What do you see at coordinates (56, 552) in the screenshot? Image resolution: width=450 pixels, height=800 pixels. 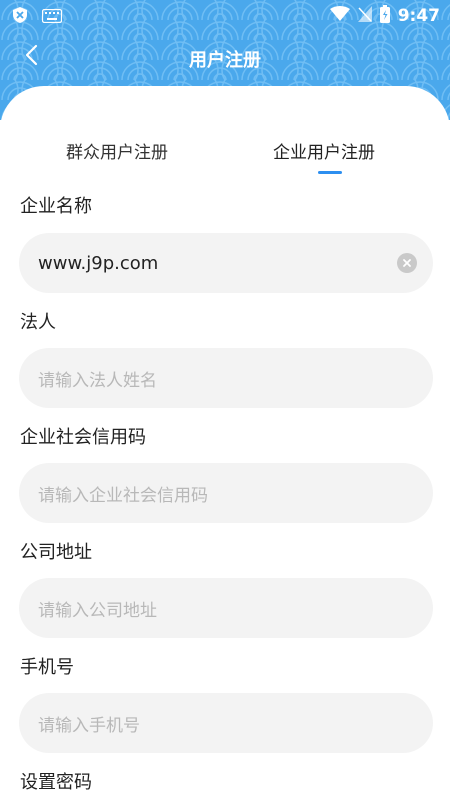 I see `address-label: 公司地址` at bounding box center [56, 552].